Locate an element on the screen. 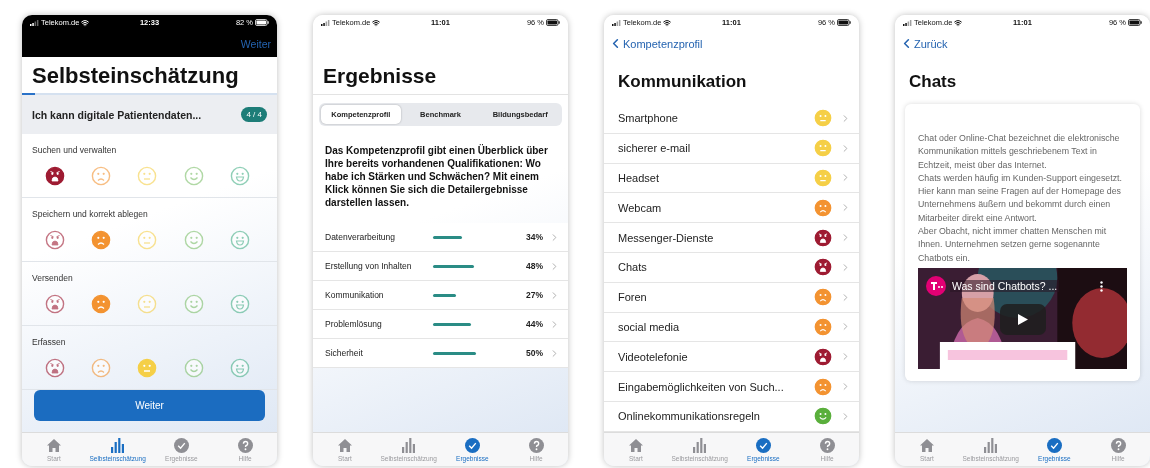  skill-label: Speichern und korrekt ablegen is located at coordinates (90, 214).